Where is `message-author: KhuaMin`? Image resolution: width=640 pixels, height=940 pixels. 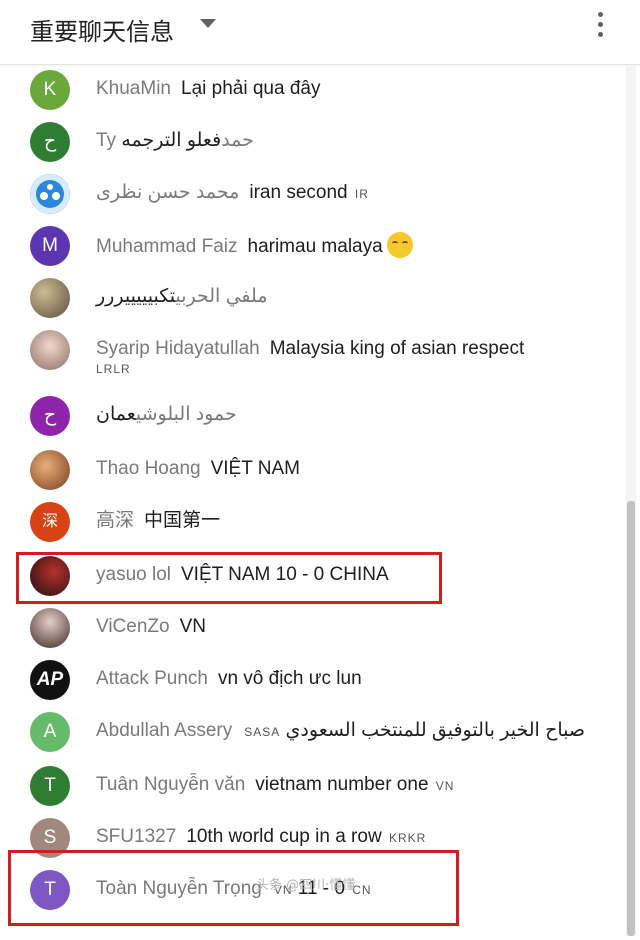
message-author: KhuaMin is located at coordinates (133, 88).